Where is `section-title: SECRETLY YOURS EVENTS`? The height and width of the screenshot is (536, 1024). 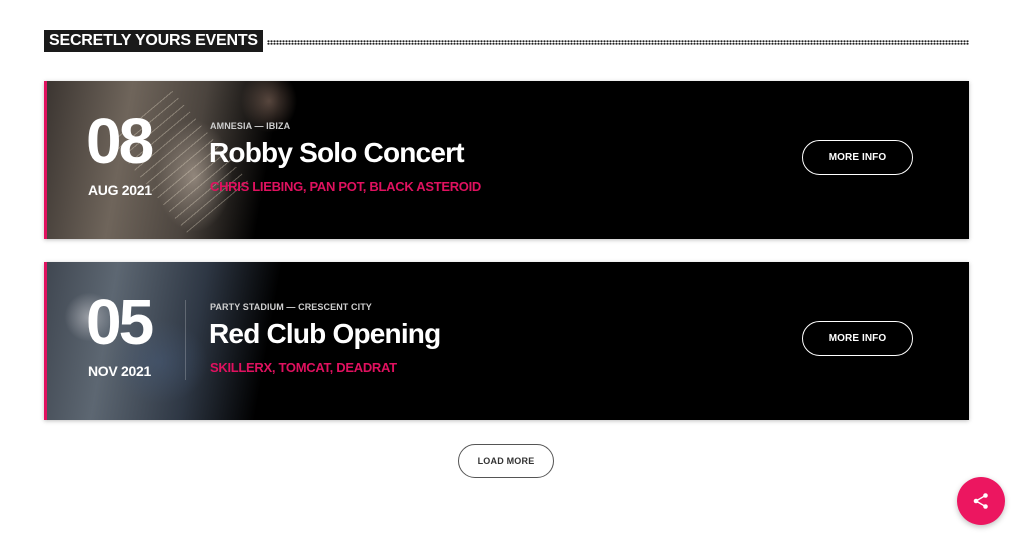 section-title: SECRETLY YOURS EVENTS is located at coordinates (153, 41).